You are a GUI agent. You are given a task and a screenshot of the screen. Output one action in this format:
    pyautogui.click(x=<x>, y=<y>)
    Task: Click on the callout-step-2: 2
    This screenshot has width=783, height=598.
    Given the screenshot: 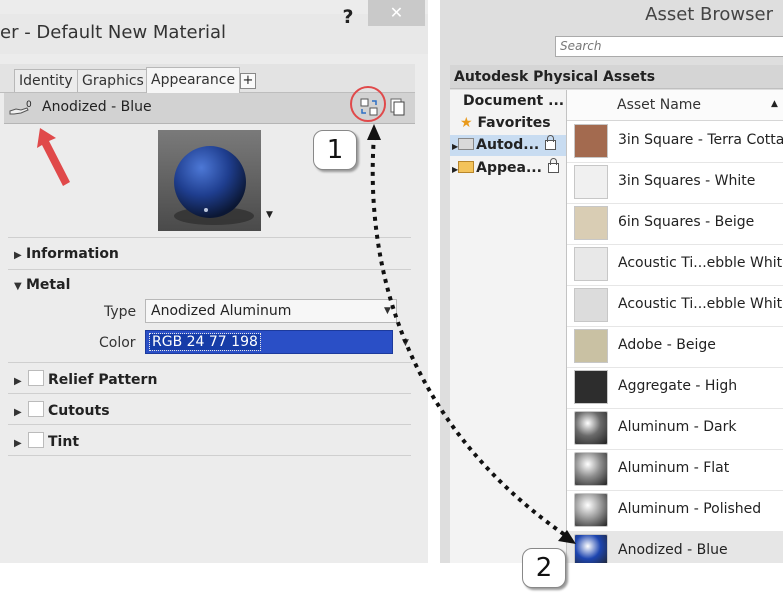 What is the action you would take?
    pyautogui.click(x=544, y=568)
    